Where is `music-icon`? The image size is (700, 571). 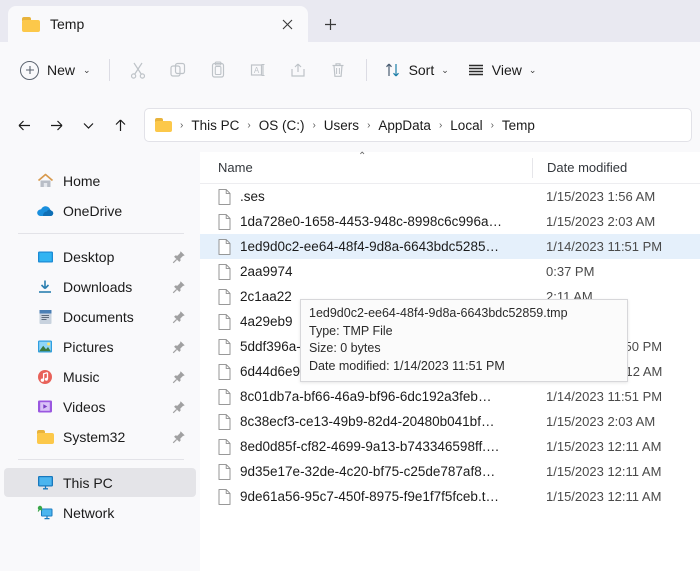
music-icon is located at coordinates (45, 377).